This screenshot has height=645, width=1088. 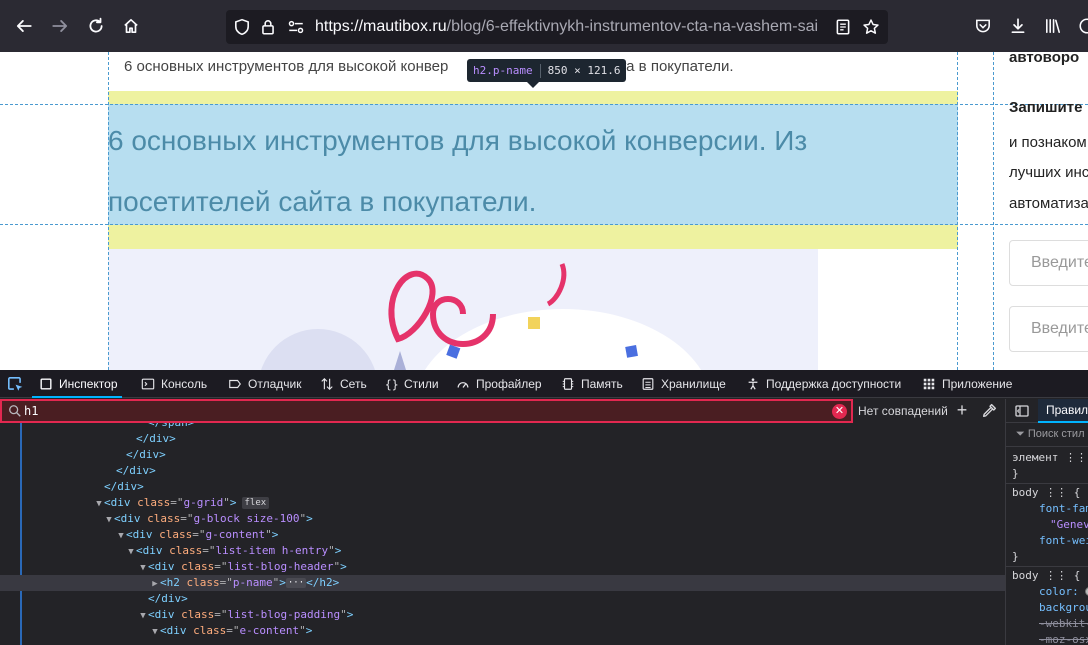 What do you see at coordinates (839, 411) in the screenshot?
I see `clear-search-icon: ✕` at bounding box center [839, 411].